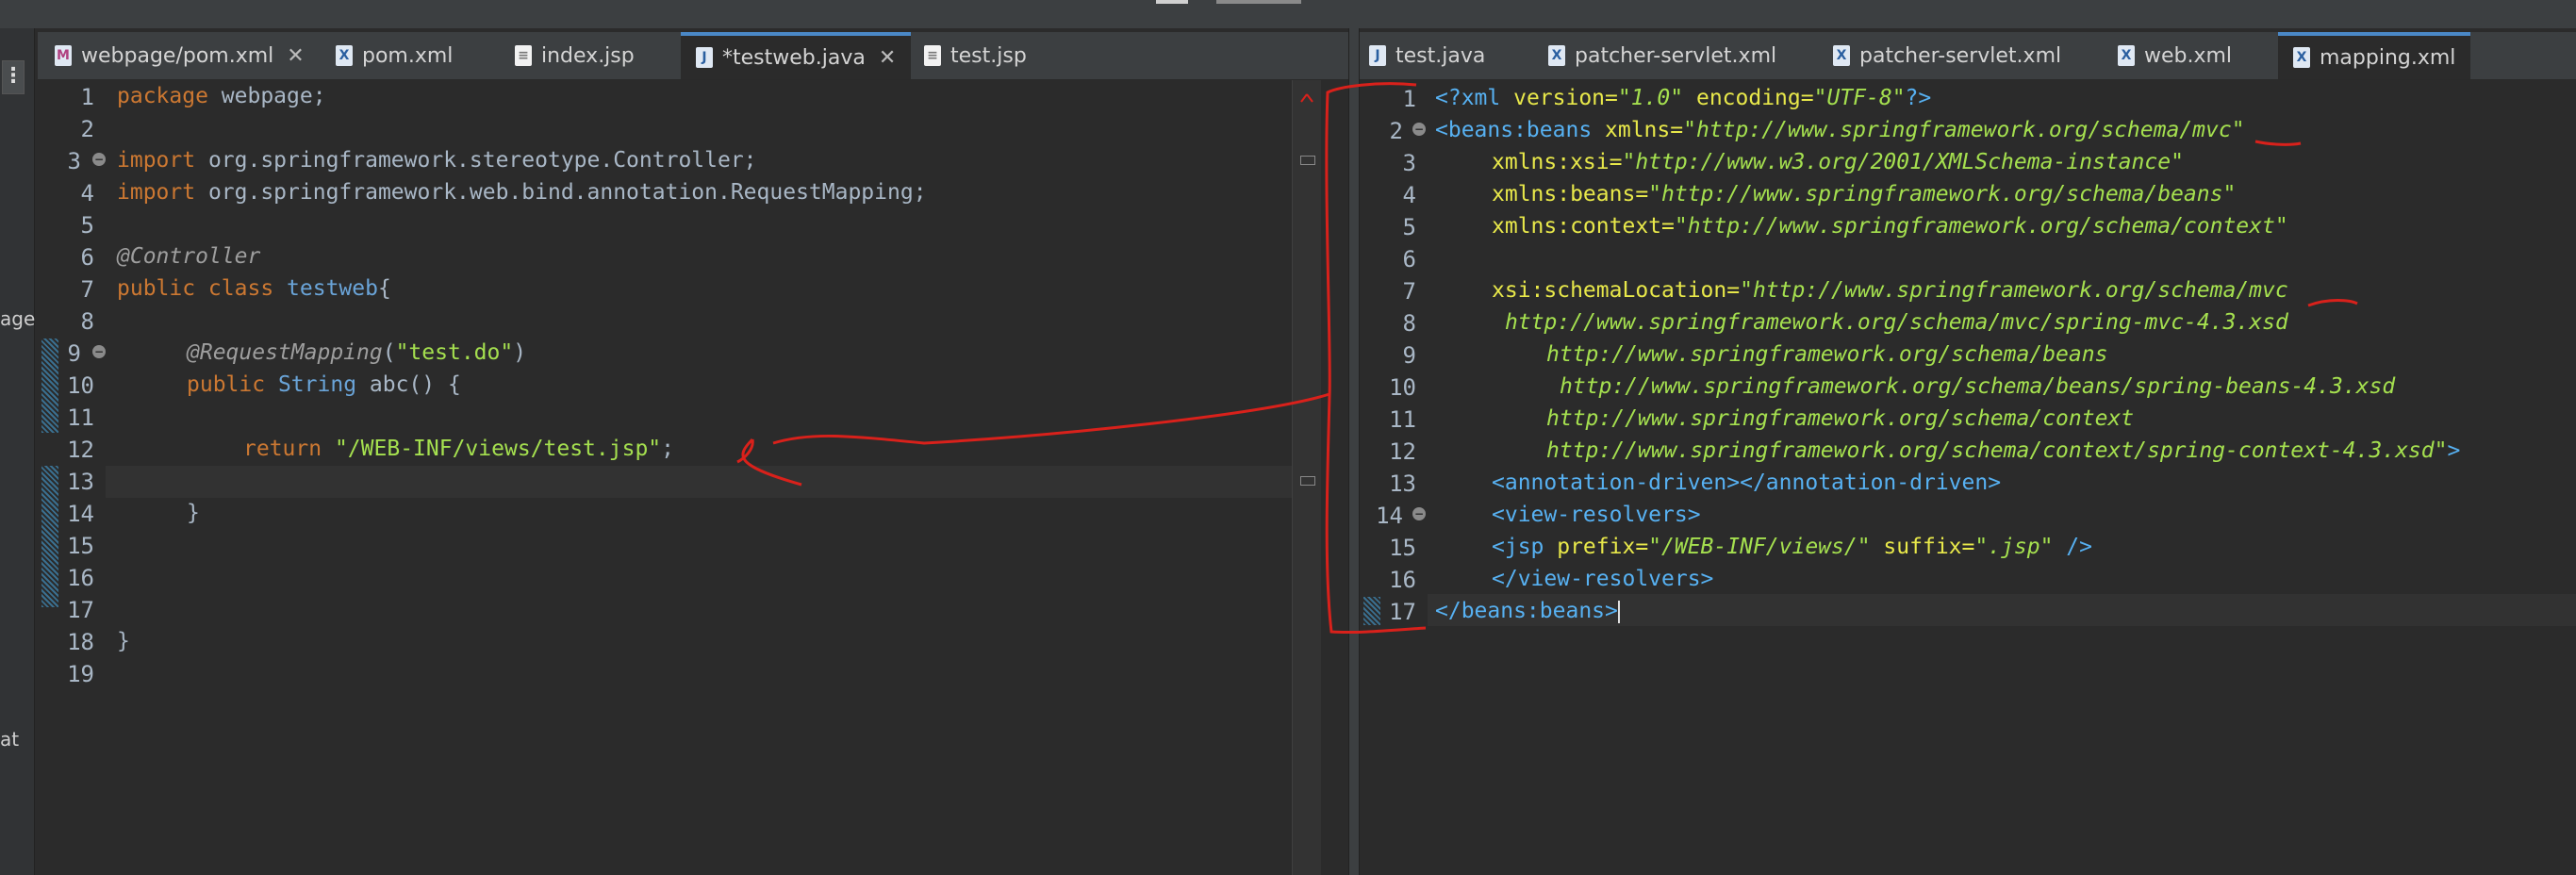  I want to click on annotation-tick, so click(1306, 98).